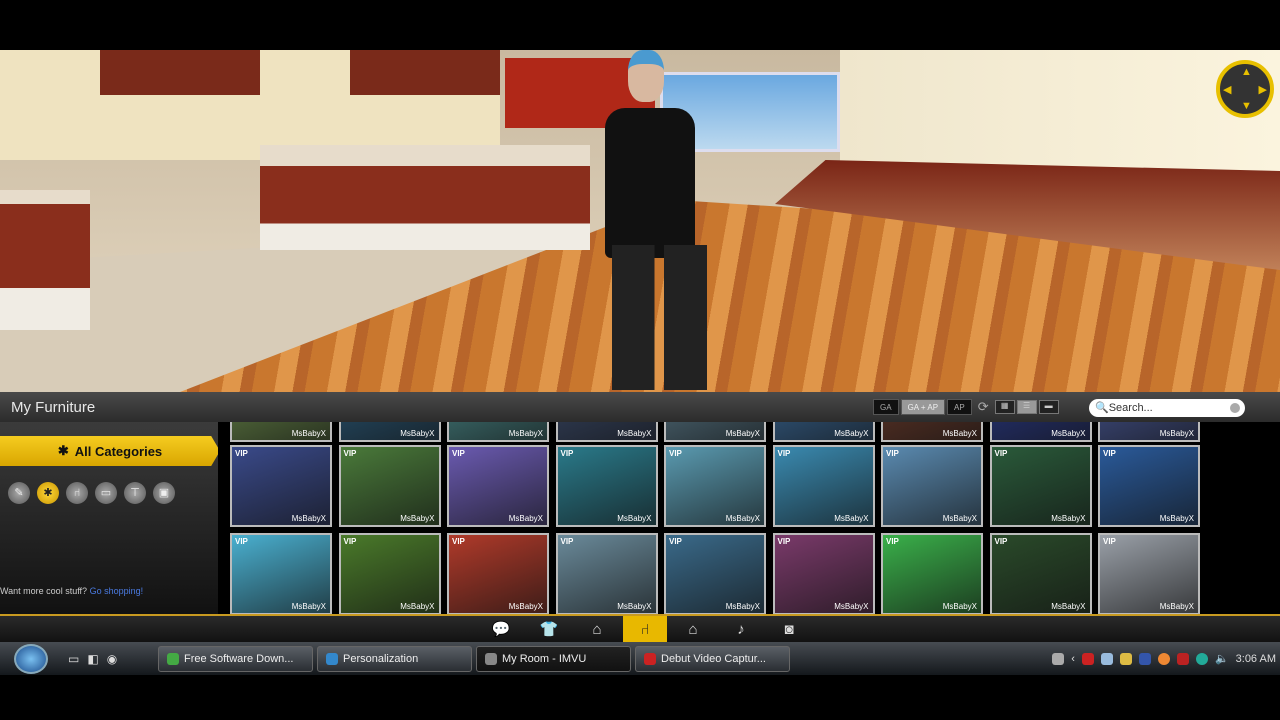  What do you see at coordinates (48, 493) in the screenshot?
I see `star-icon: ✱` at bounding box center [48, 493].